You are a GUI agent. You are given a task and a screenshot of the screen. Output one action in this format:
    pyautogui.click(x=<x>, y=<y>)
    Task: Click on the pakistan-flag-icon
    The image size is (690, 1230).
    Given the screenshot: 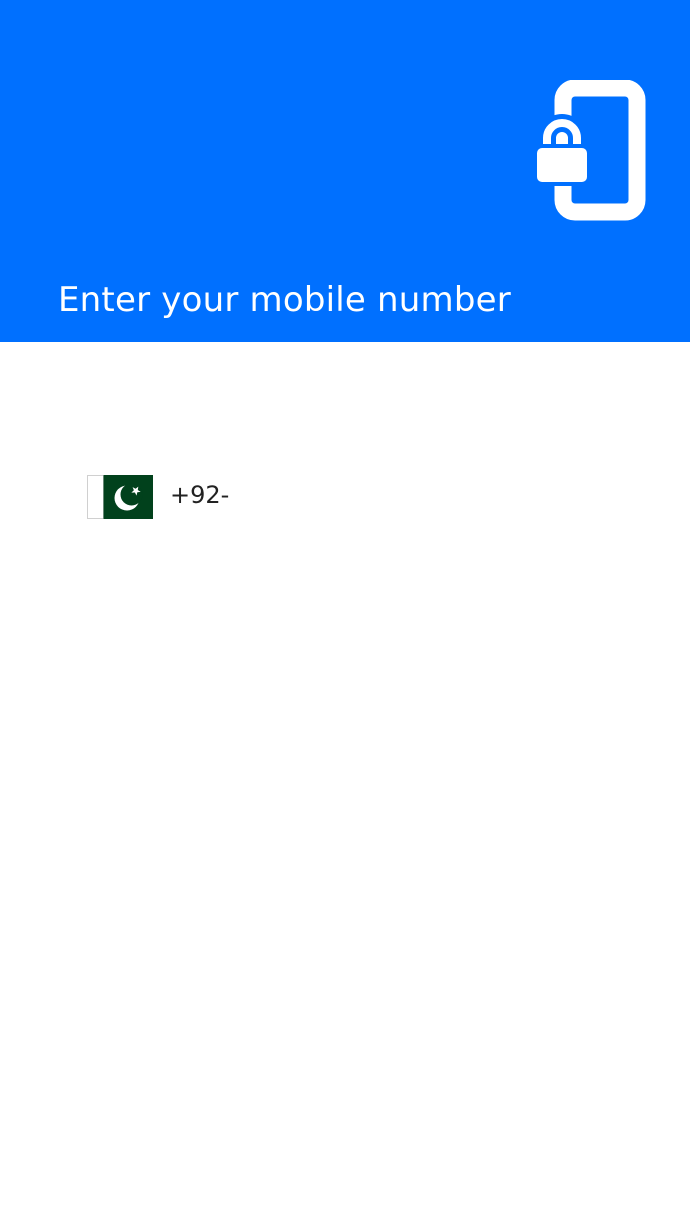 What is the action you would take?
    pyautogui.click(x=120, y=497)
    